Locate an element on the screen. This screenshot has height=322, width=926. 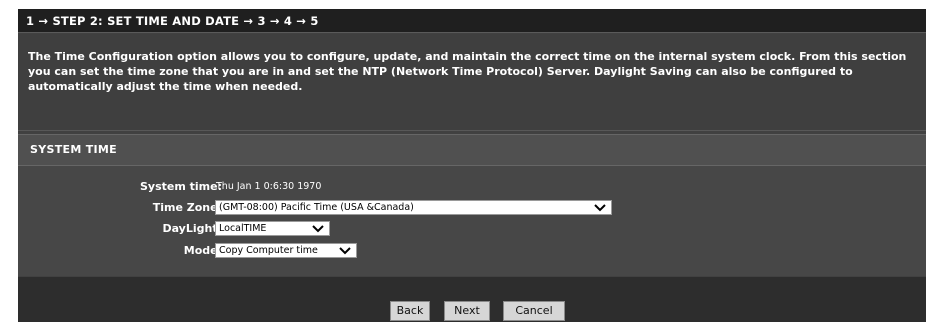
mode-selected-value: Copy Computer time is located at coordinates (268, 250).